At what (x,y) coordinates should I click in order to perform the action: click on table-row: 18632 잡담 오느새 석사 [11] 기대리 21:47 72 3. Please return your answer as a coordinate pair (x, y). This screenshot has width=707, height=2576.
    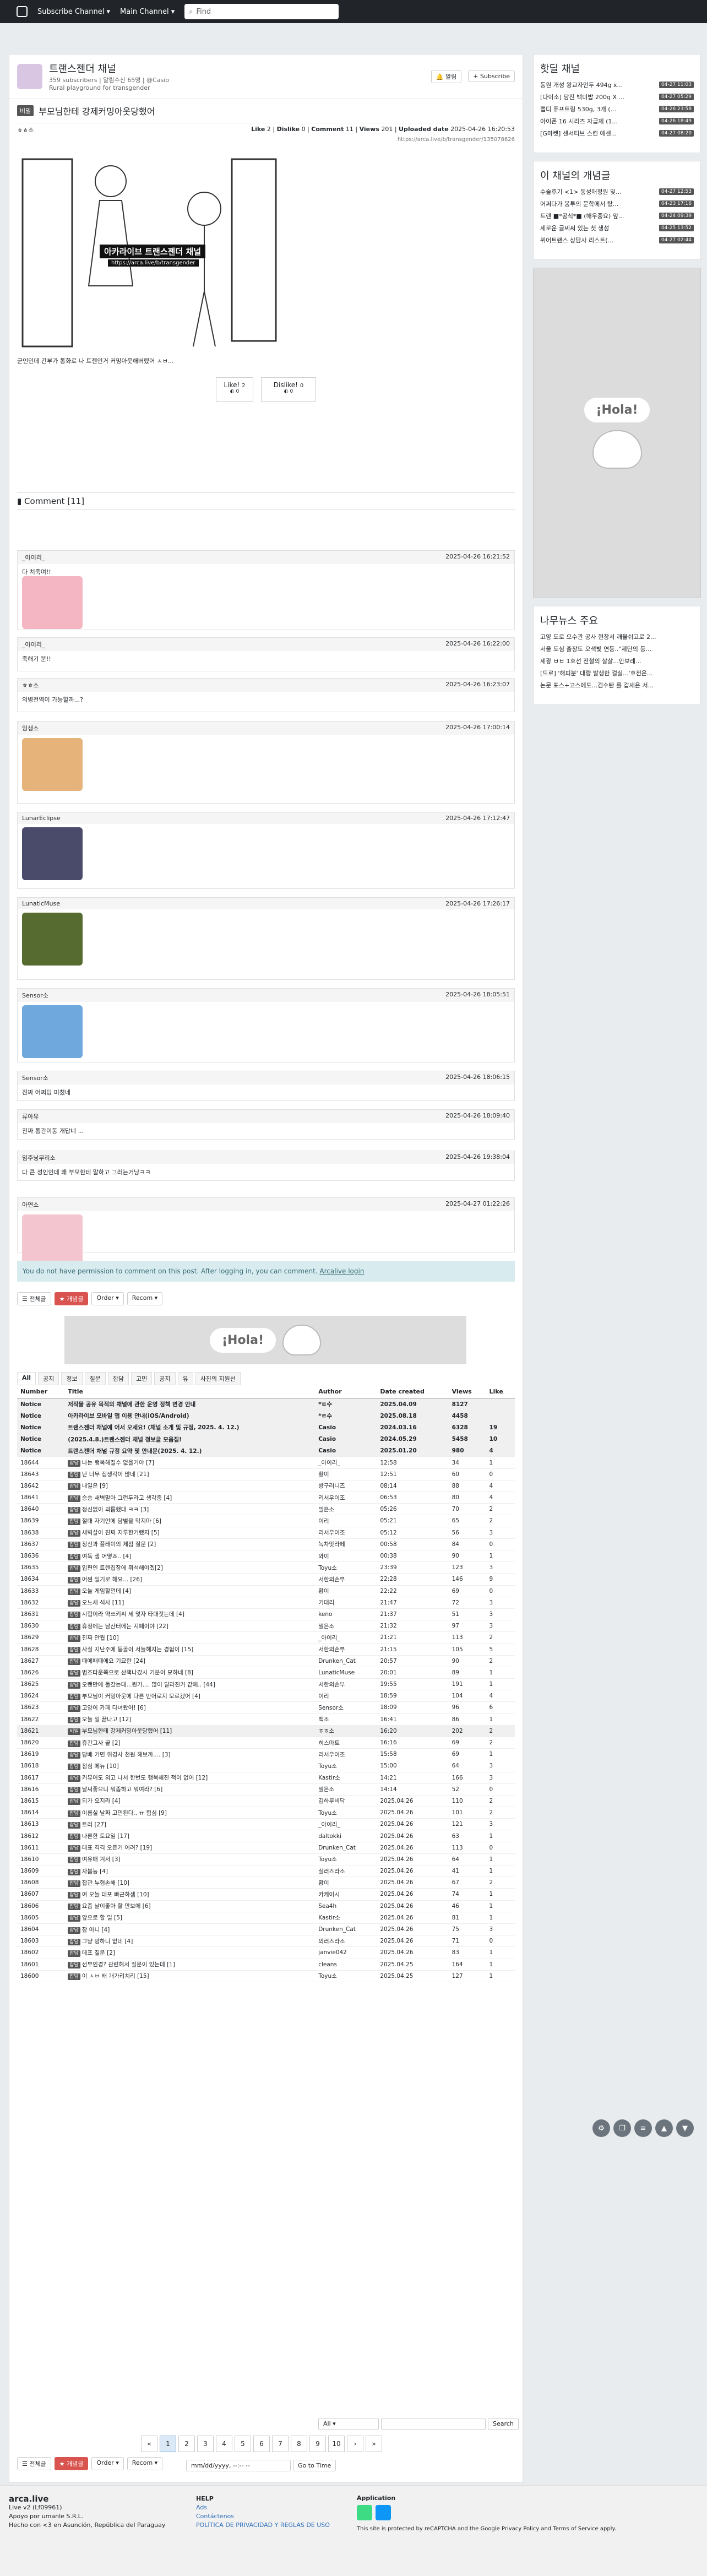
    Looking at the image, I should click on (266, 1603).